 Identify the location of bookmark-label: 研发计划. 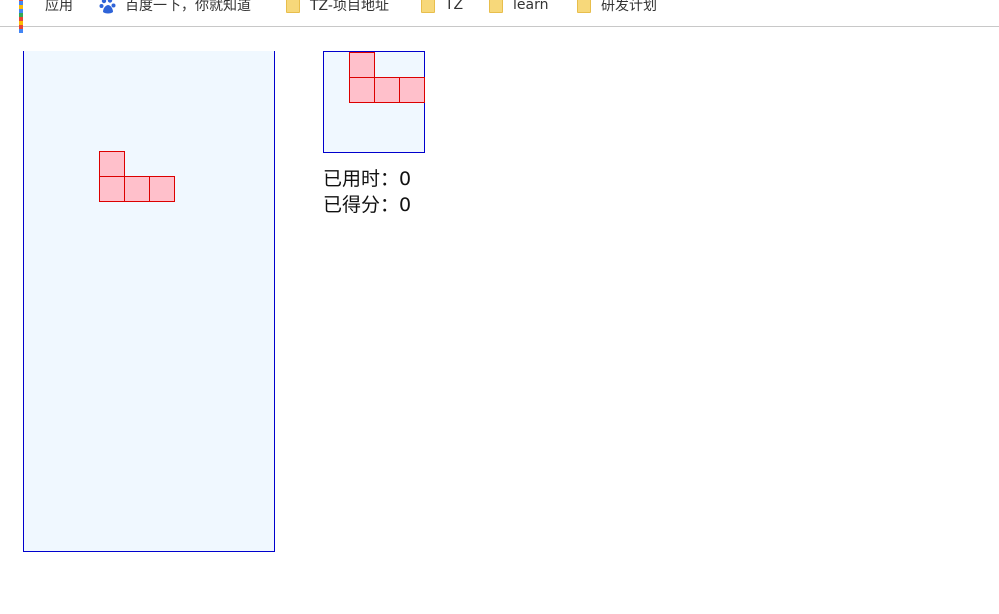
(629, 7).